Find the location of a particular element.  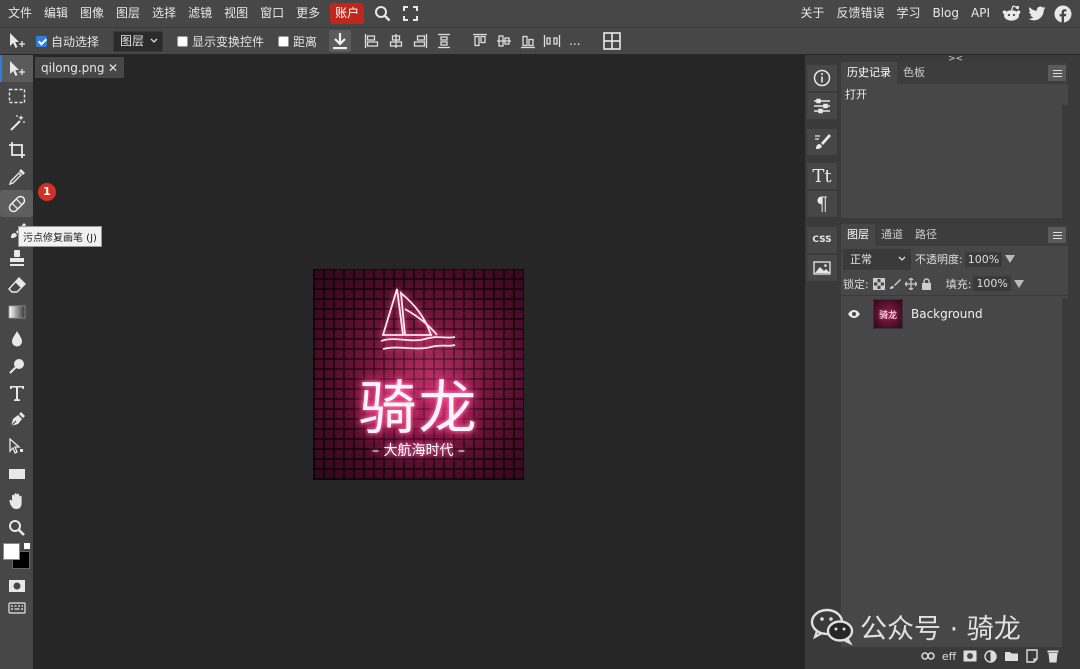

menu-feedback: 反馈错误 is located at coordinates (860, 13).